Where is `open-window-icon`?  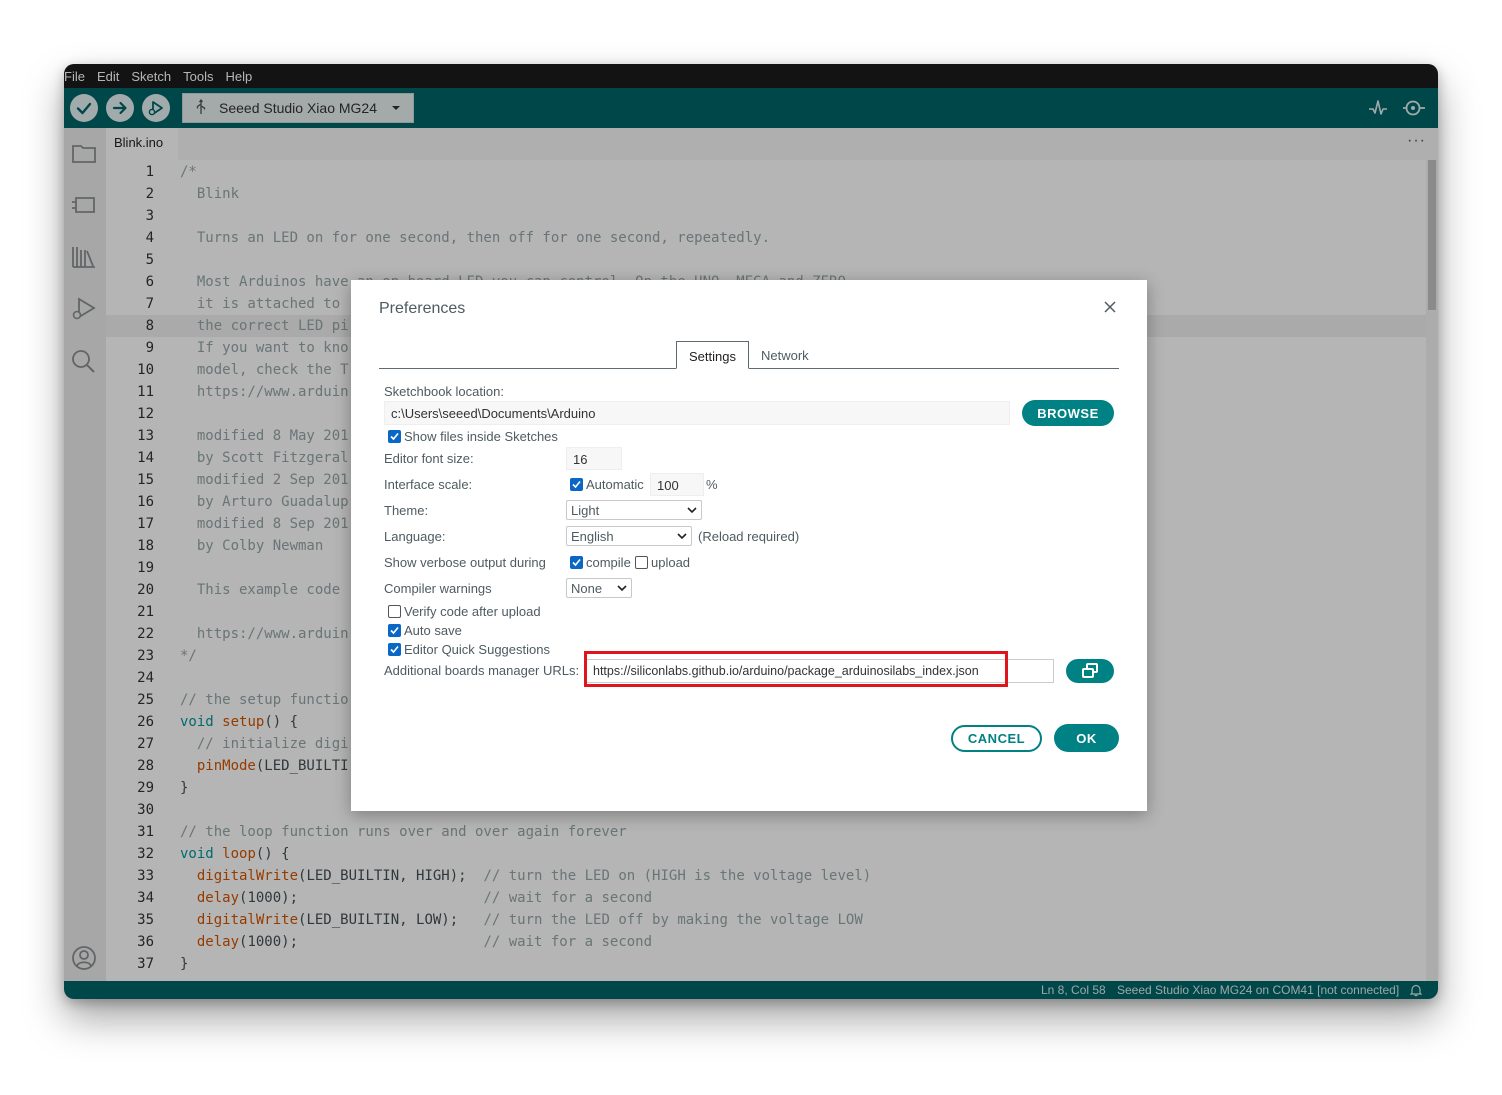 open-window-icon is located at coordinates (1090, 670).